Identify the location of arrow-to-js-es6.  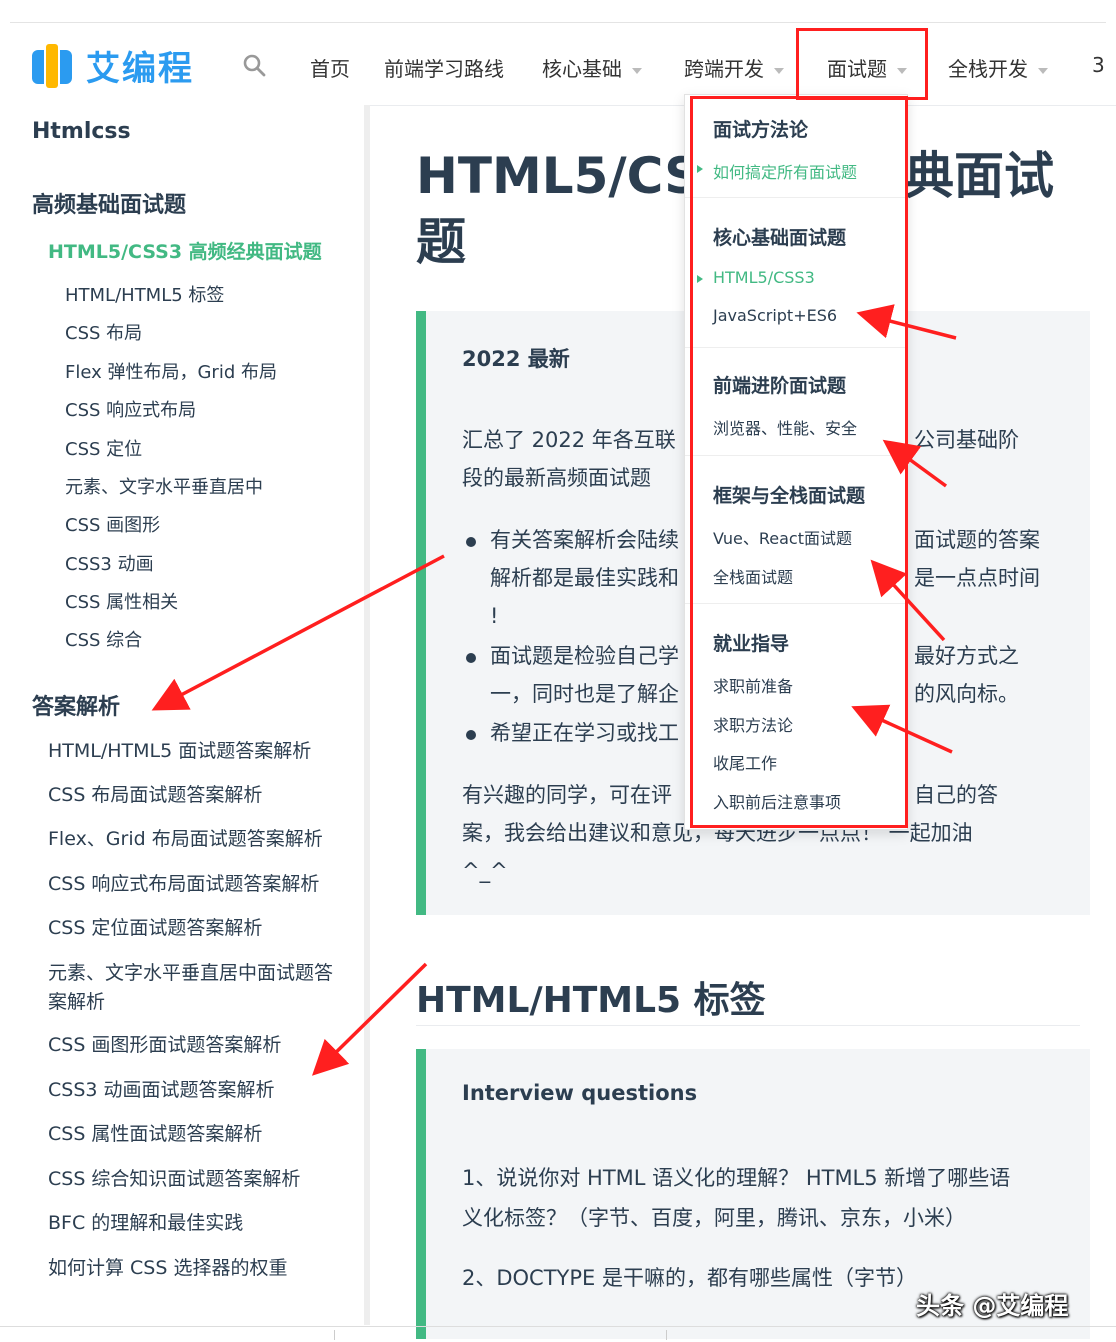
(906, 322).